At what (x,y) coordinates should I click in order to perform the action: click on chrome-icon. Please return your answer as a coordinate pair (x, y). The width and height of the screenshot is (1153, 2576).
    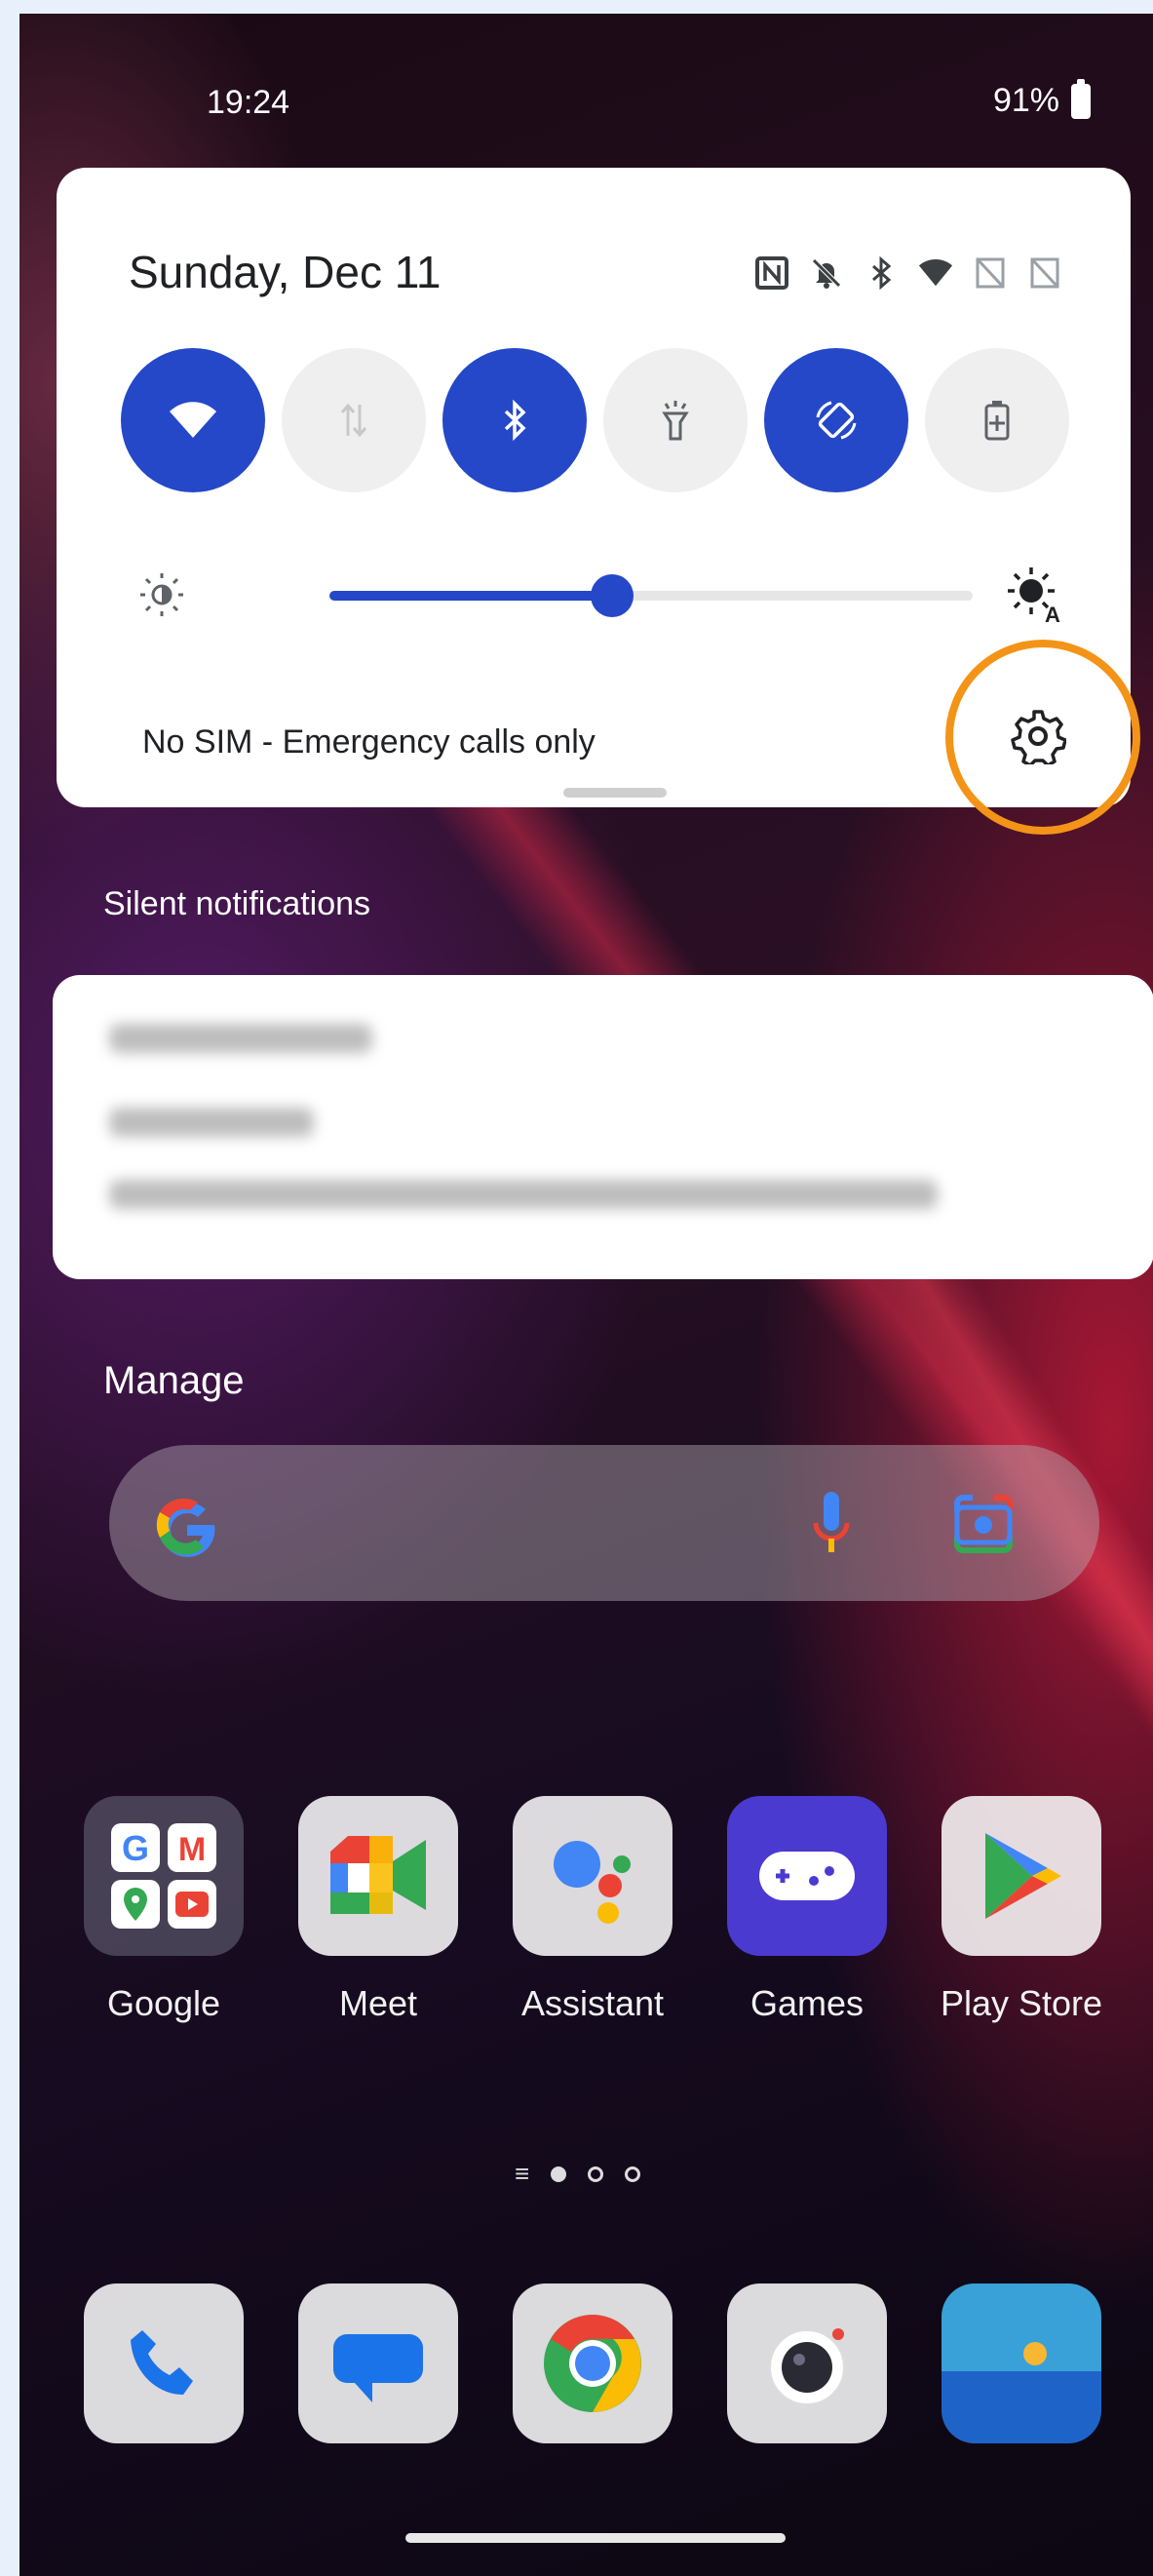
    Looking at the image, I should click on (593, 2363).